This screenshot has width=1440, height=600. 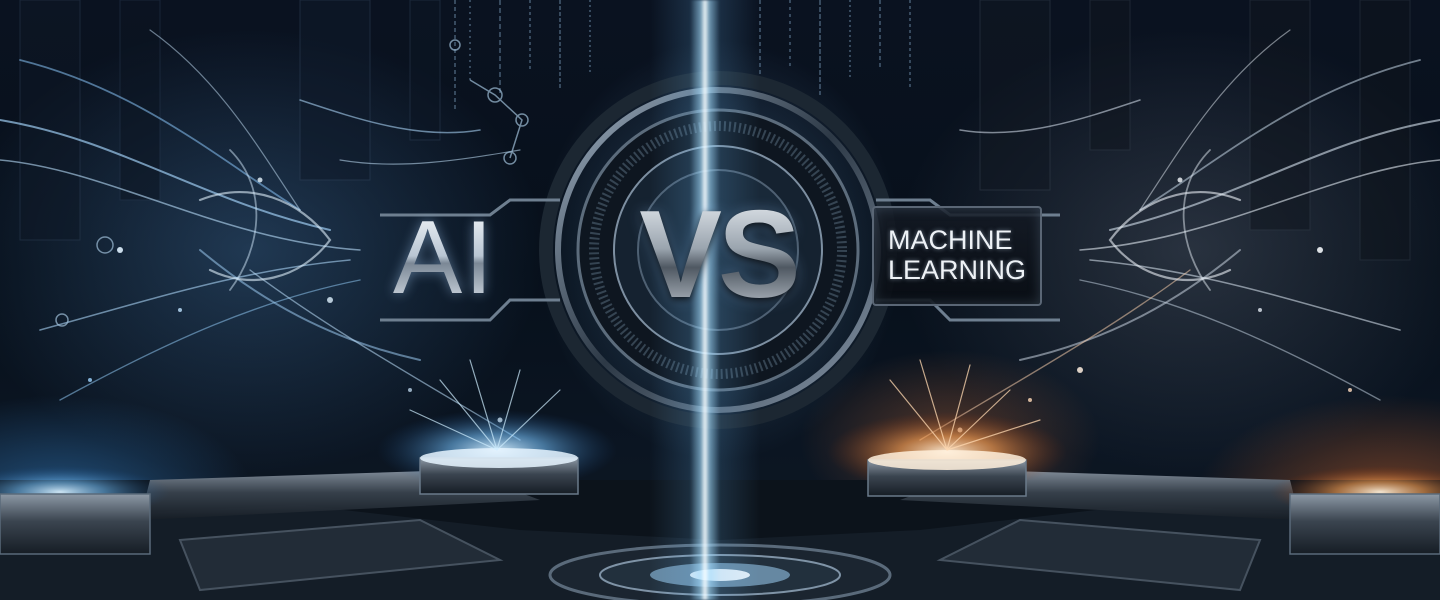 What do you see at coordinates (950, 240) in the screenshot?
I see `machine-learning-title-line1: MACHINE` at bounding box center [950, 240].